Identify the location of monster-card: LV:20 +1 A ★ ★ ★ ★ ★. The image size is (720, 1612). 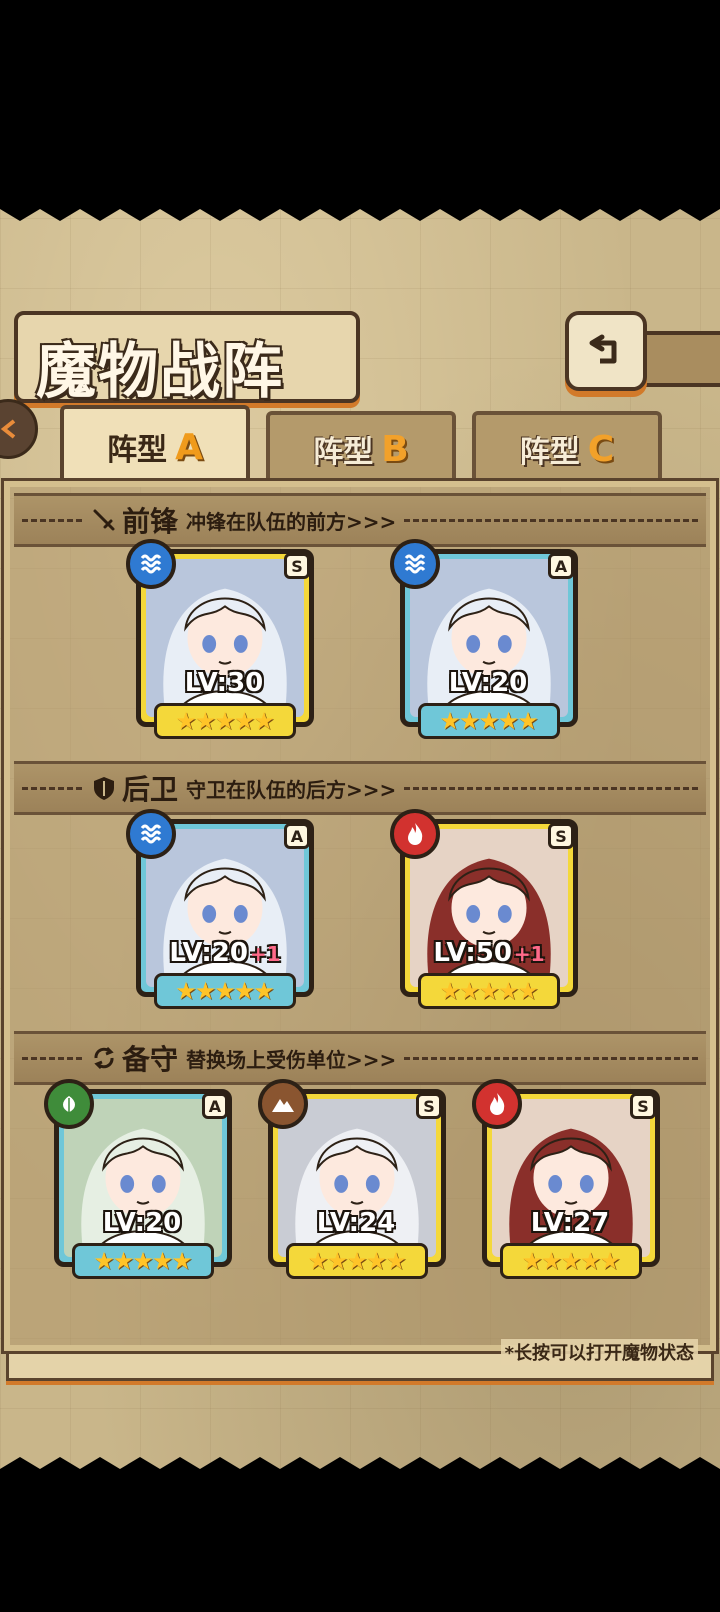
(220, 909).